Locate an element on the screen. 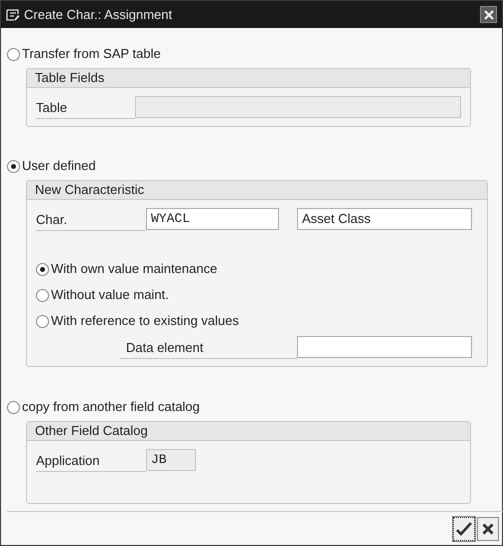 This screenshot has height=546, width=503. option-label: With own value maintenance is located at coordinates (134, 269).